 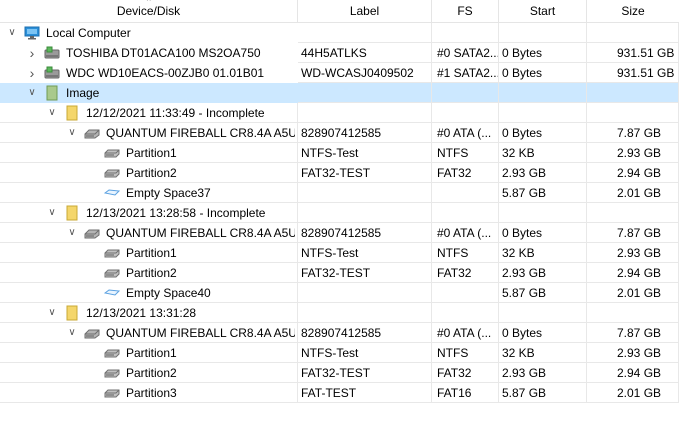 What do you see at coordinates (149, 113) in the screenshot?
I see `device-cell: ∨ 12/12/2021 11:33:49 - Incomplete` at bounding box center [149, 113].